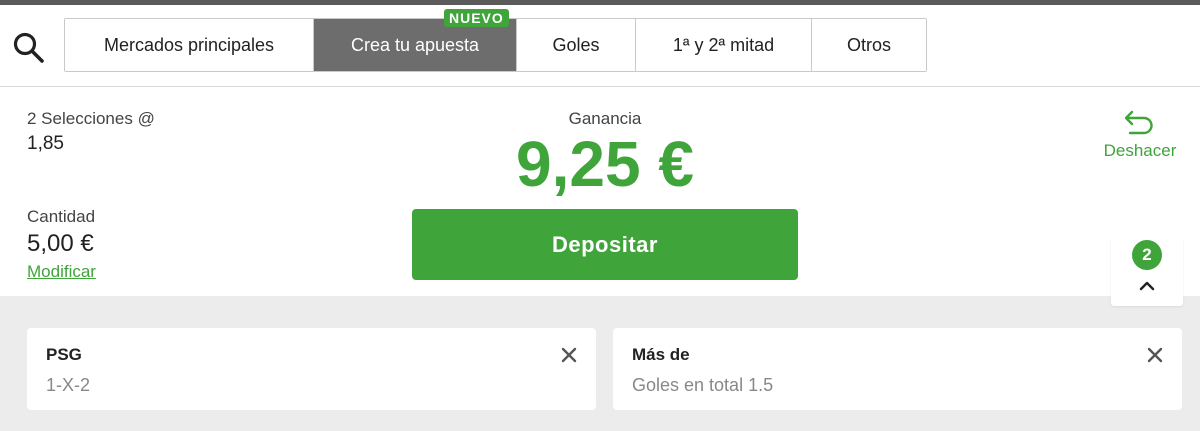  What do you see at coordinates (68, 385) in the screenshot?
I see `selection-market: 1-X-2` at bounding box center [68, 385].